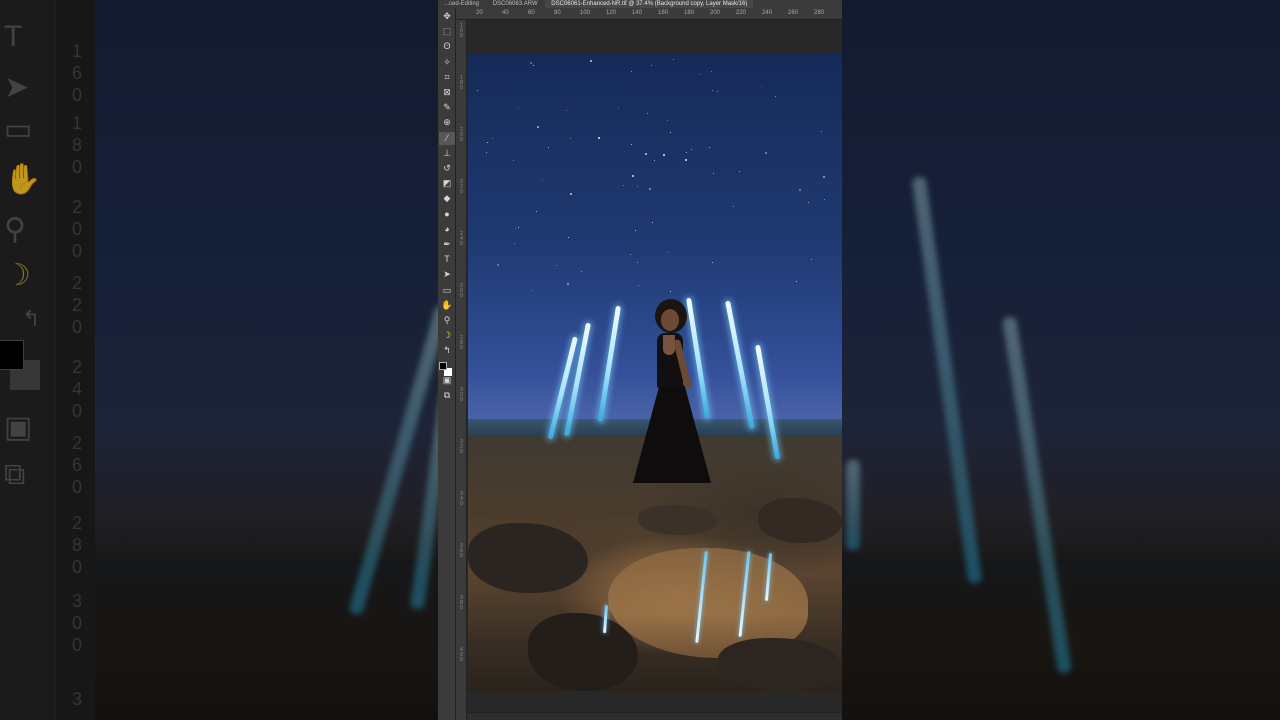  What do you see at coordinates (447, 107) in the screenshot?
I see `eyedropper-tool-icon: ✎` at bounding box center [447, 107].